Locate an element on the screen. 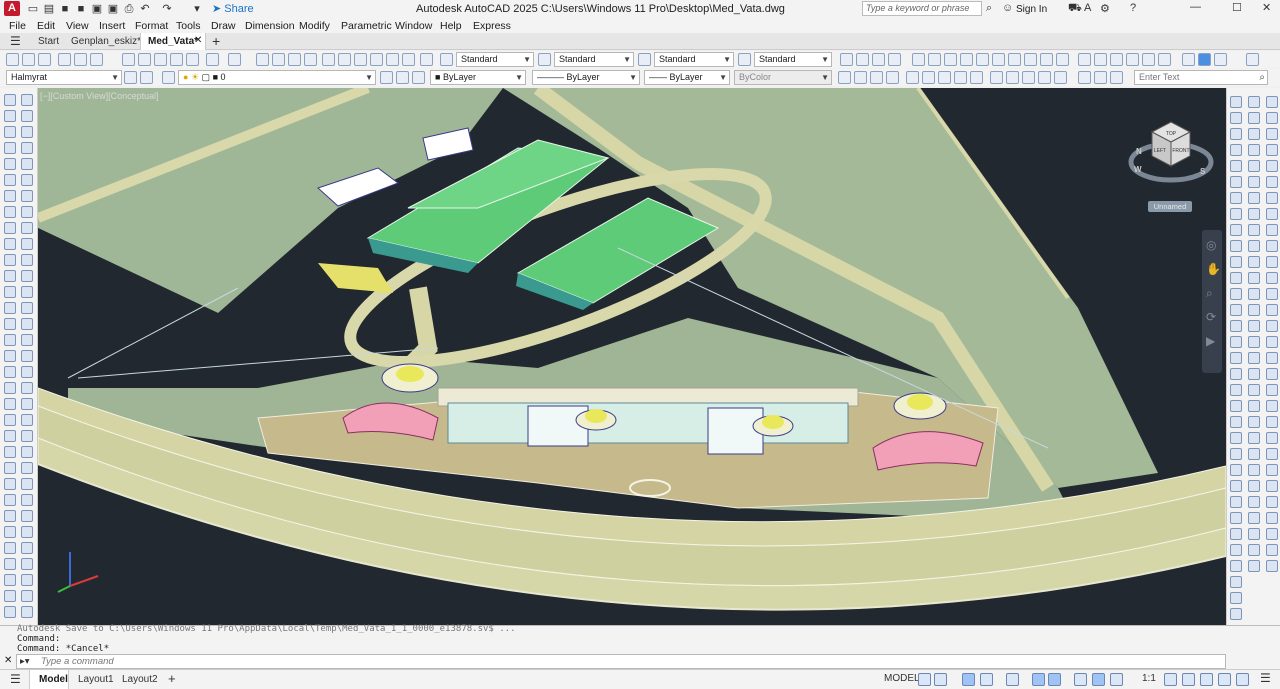 Image resolution: width=1280 pixels, height=689 pixels. menu-format: Format is located at coordinates (151, 26).